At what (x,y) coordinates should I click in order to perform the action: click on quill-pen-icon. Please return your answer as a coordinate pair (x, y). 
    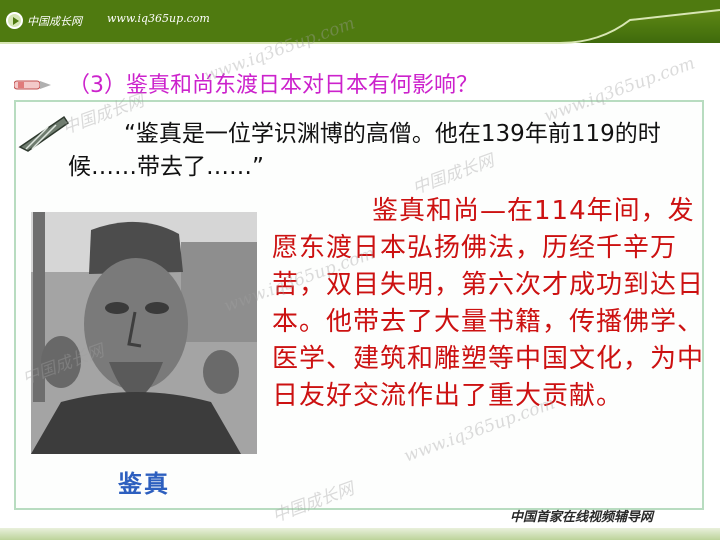
    Looking at the image, I should click on (44, 133).